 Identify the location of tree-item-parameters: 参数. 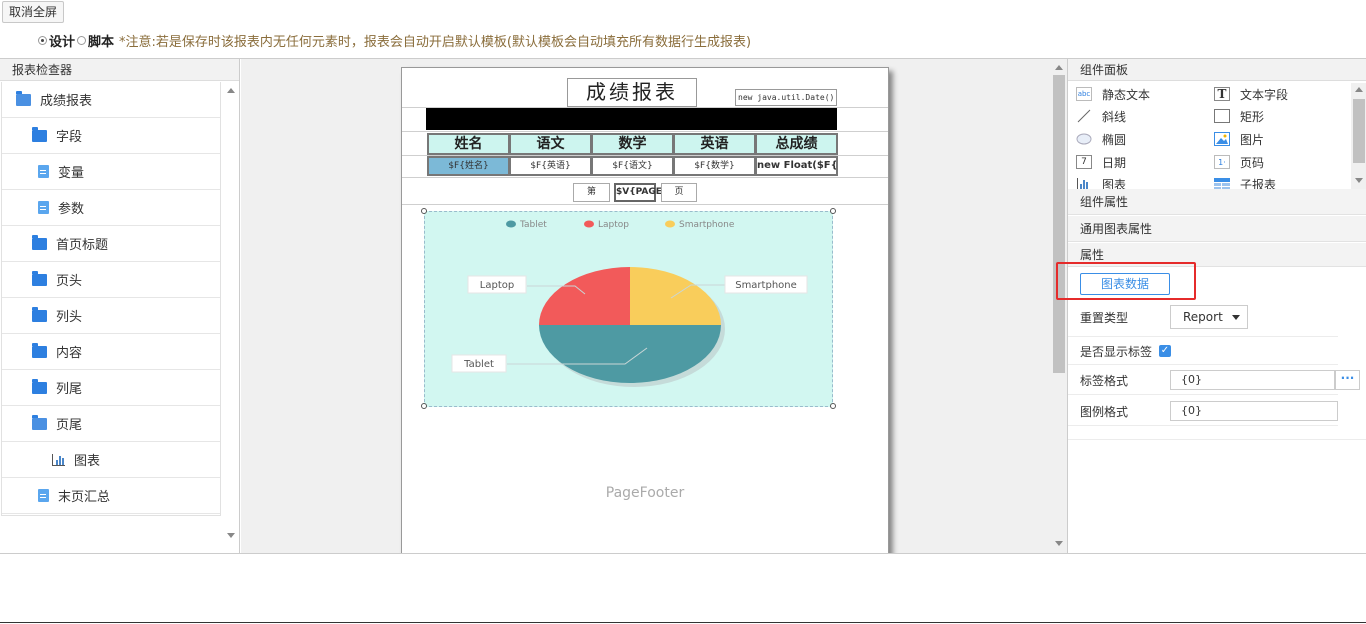
(111, 208).